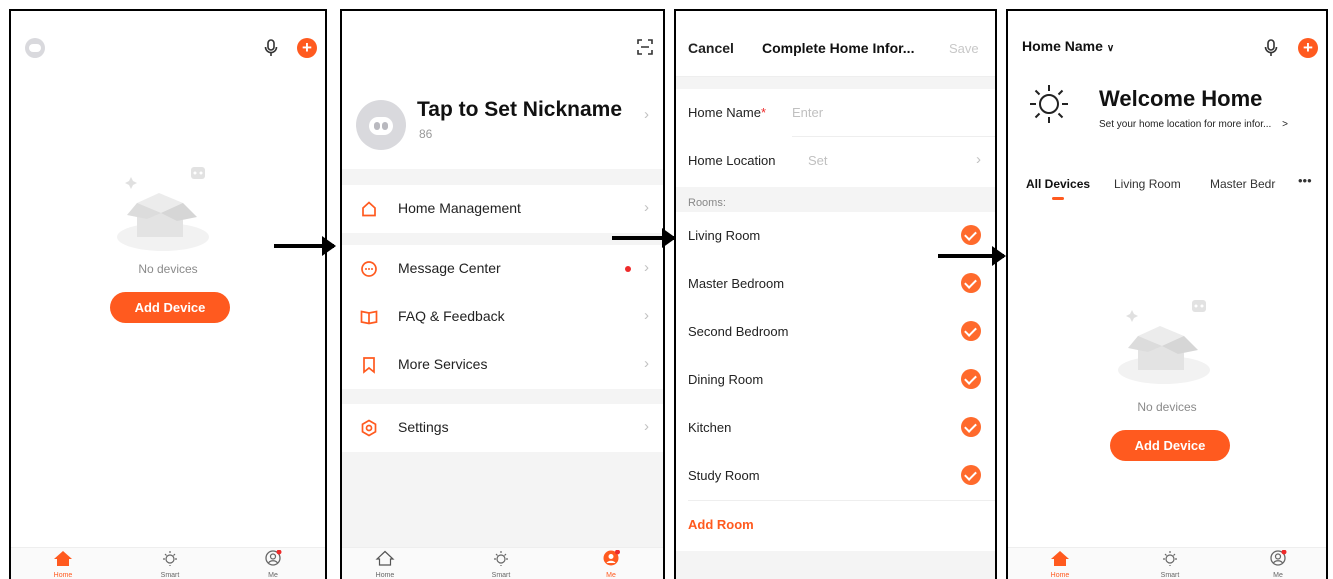 The width and height of the screenshot is (1333, 579). What do you see at coordinates (835, 161) in the screenshot?
I see `home-location-field: Home Location Set ›` at bounding box center [835, 161].